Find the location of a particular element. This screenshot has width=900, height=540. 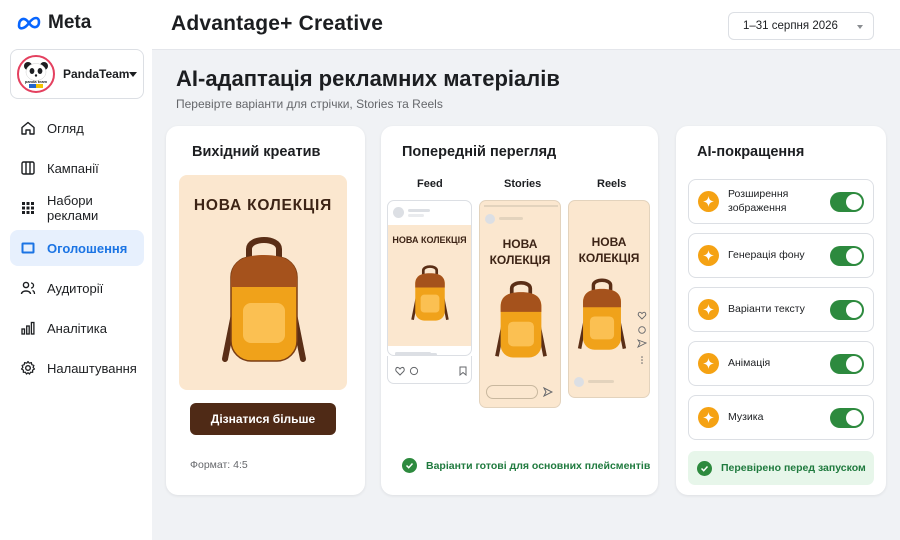

background-generation-toggle is located at coordinates (847, 255).